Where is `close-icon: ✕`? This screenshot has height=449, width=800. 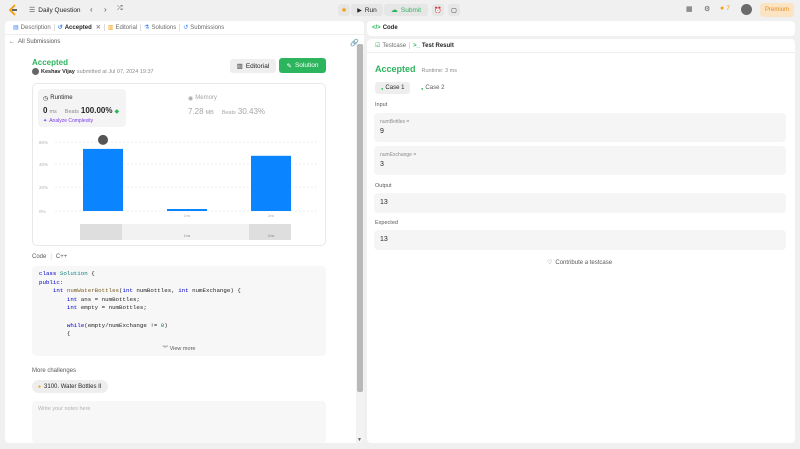 close-icon: ✕ is located at coordinates (98, 27).